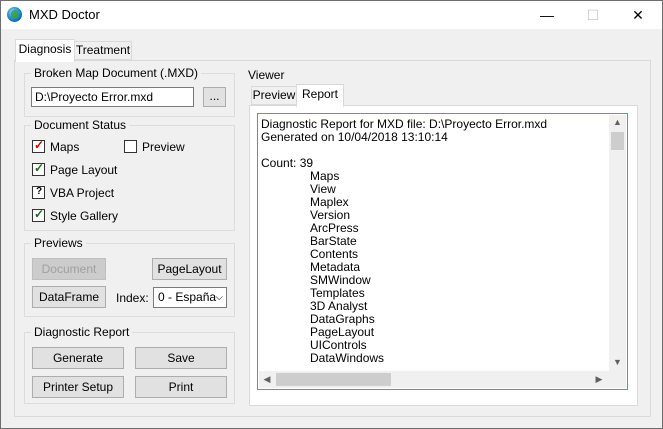  Describe the element at coordinates (287, 163) in the screenshot. I see `report-count: Count: 39` at that location.